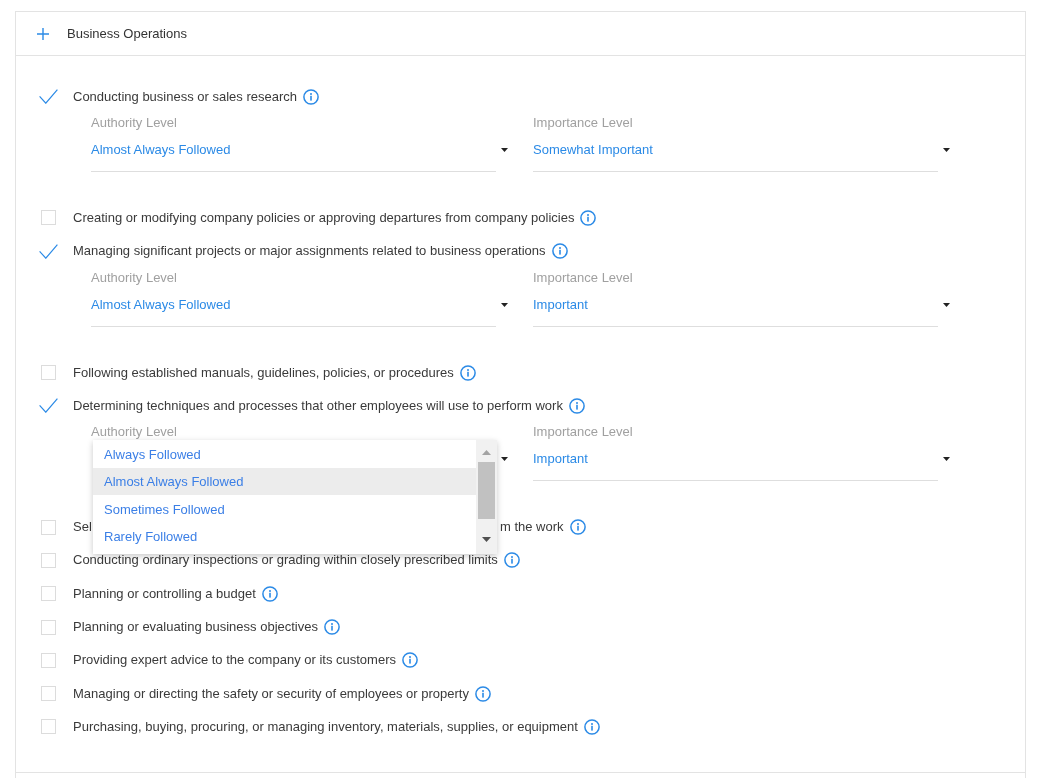  Describe the element at coordinates (195, 627) in the screenshot. I see `item-label: Planning or evaluating business objectives` at that location.